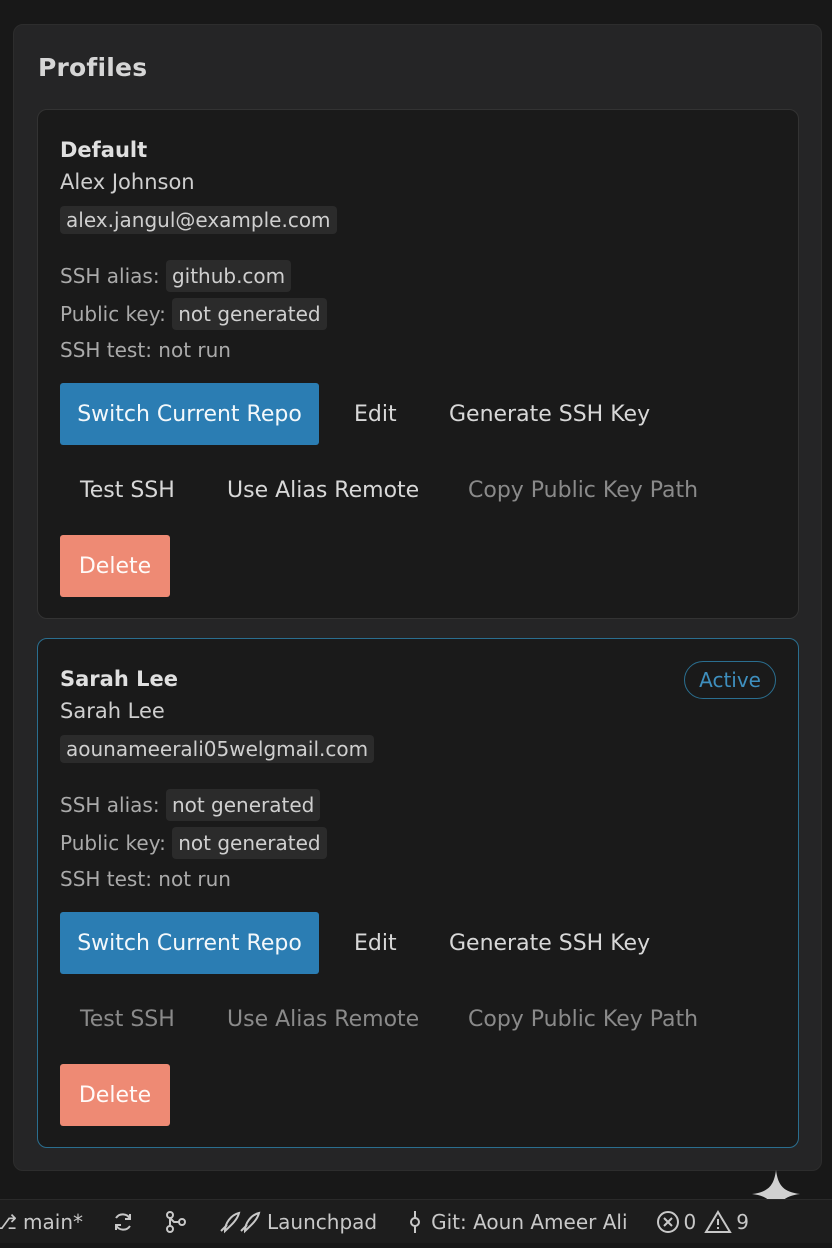 The image size is (832, 1248). What do you see at coordinates (690, 1221) in the screenshot?
I see `error-count: 0` at bounding box center [690, 1221].